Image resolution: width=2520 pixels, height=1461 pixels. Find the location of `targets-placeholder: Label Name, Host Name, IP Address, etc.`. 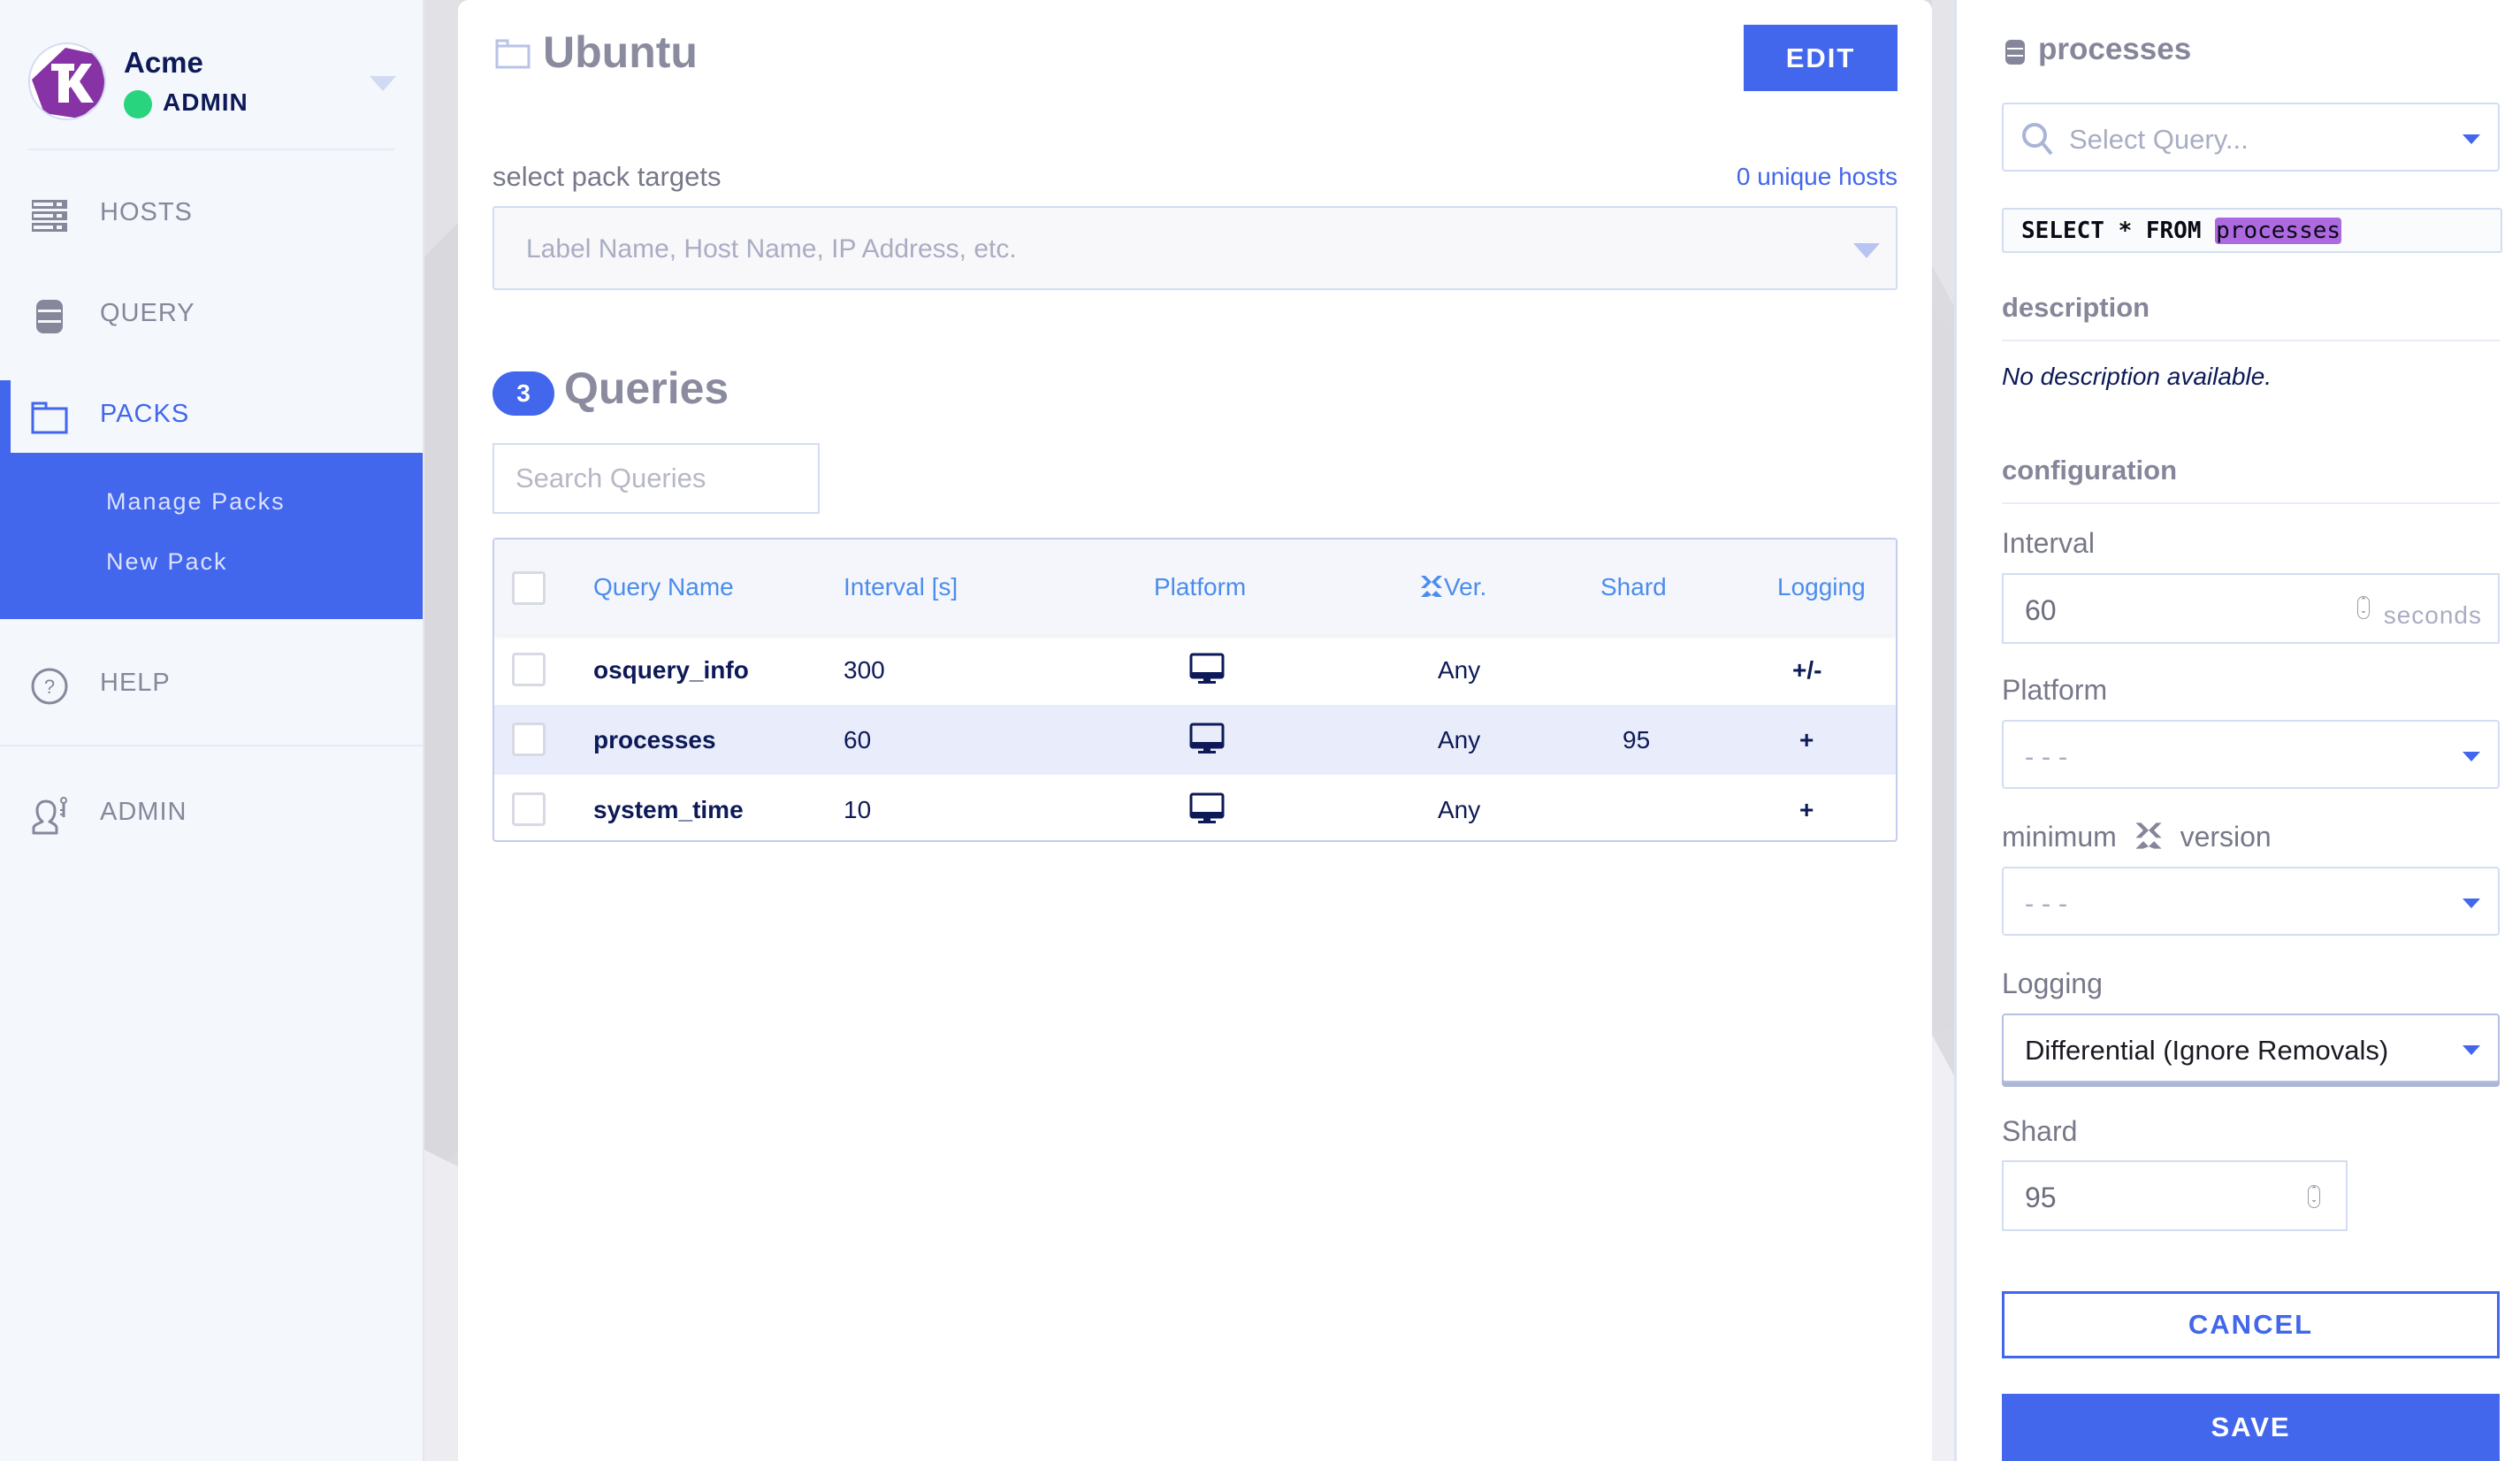

targets-placeholder: Label Name, Host Name, IP Address, etc. is located at coordinates (771, 249).